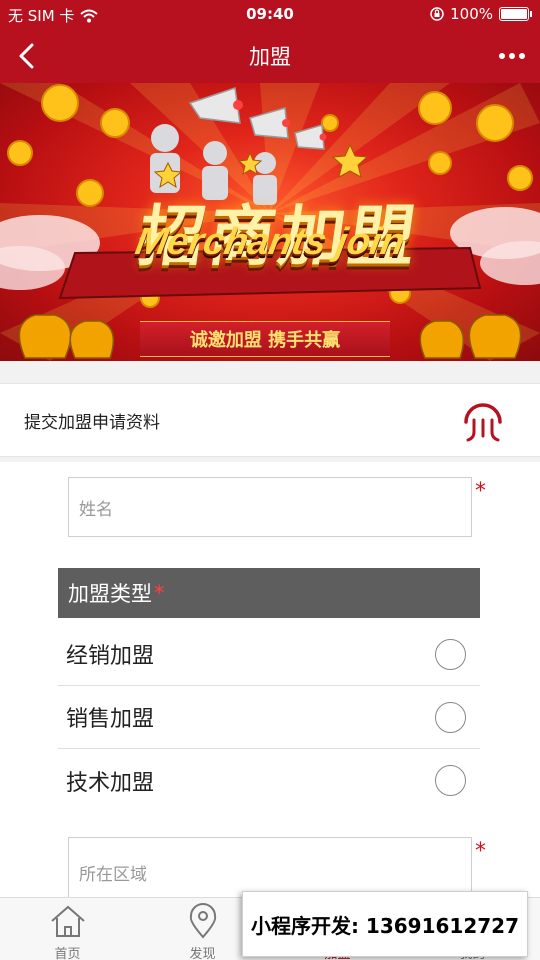 This screenshot has height=960, width=540. Describe the element at coordinates (113, 874) in the screenshot. I see `region-placeholder: 所在区域` at that location.